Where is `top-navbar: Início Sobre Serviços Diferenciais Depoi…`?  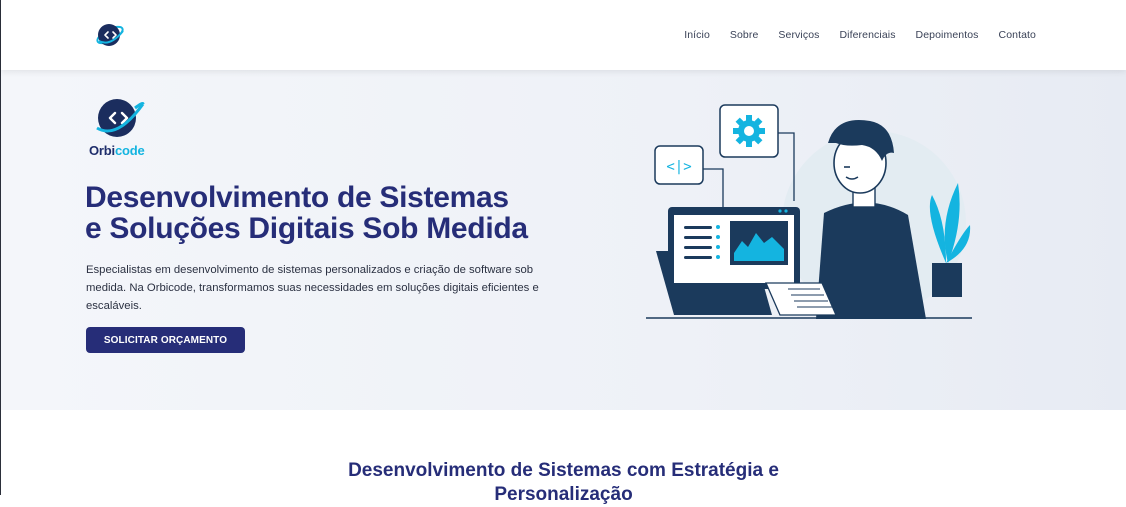 top-navbar: Início Sobre Serviços Diferenciais Depoi… is located at coordinates (563, 35).